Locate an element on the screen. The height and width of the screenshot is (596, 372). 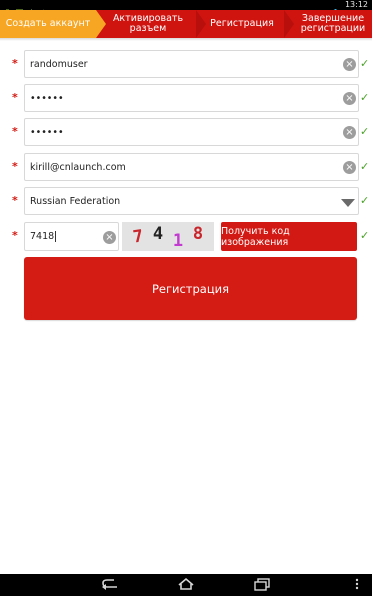
get-captcha-button: Получить код изображения is located at coordinates (289, 236).